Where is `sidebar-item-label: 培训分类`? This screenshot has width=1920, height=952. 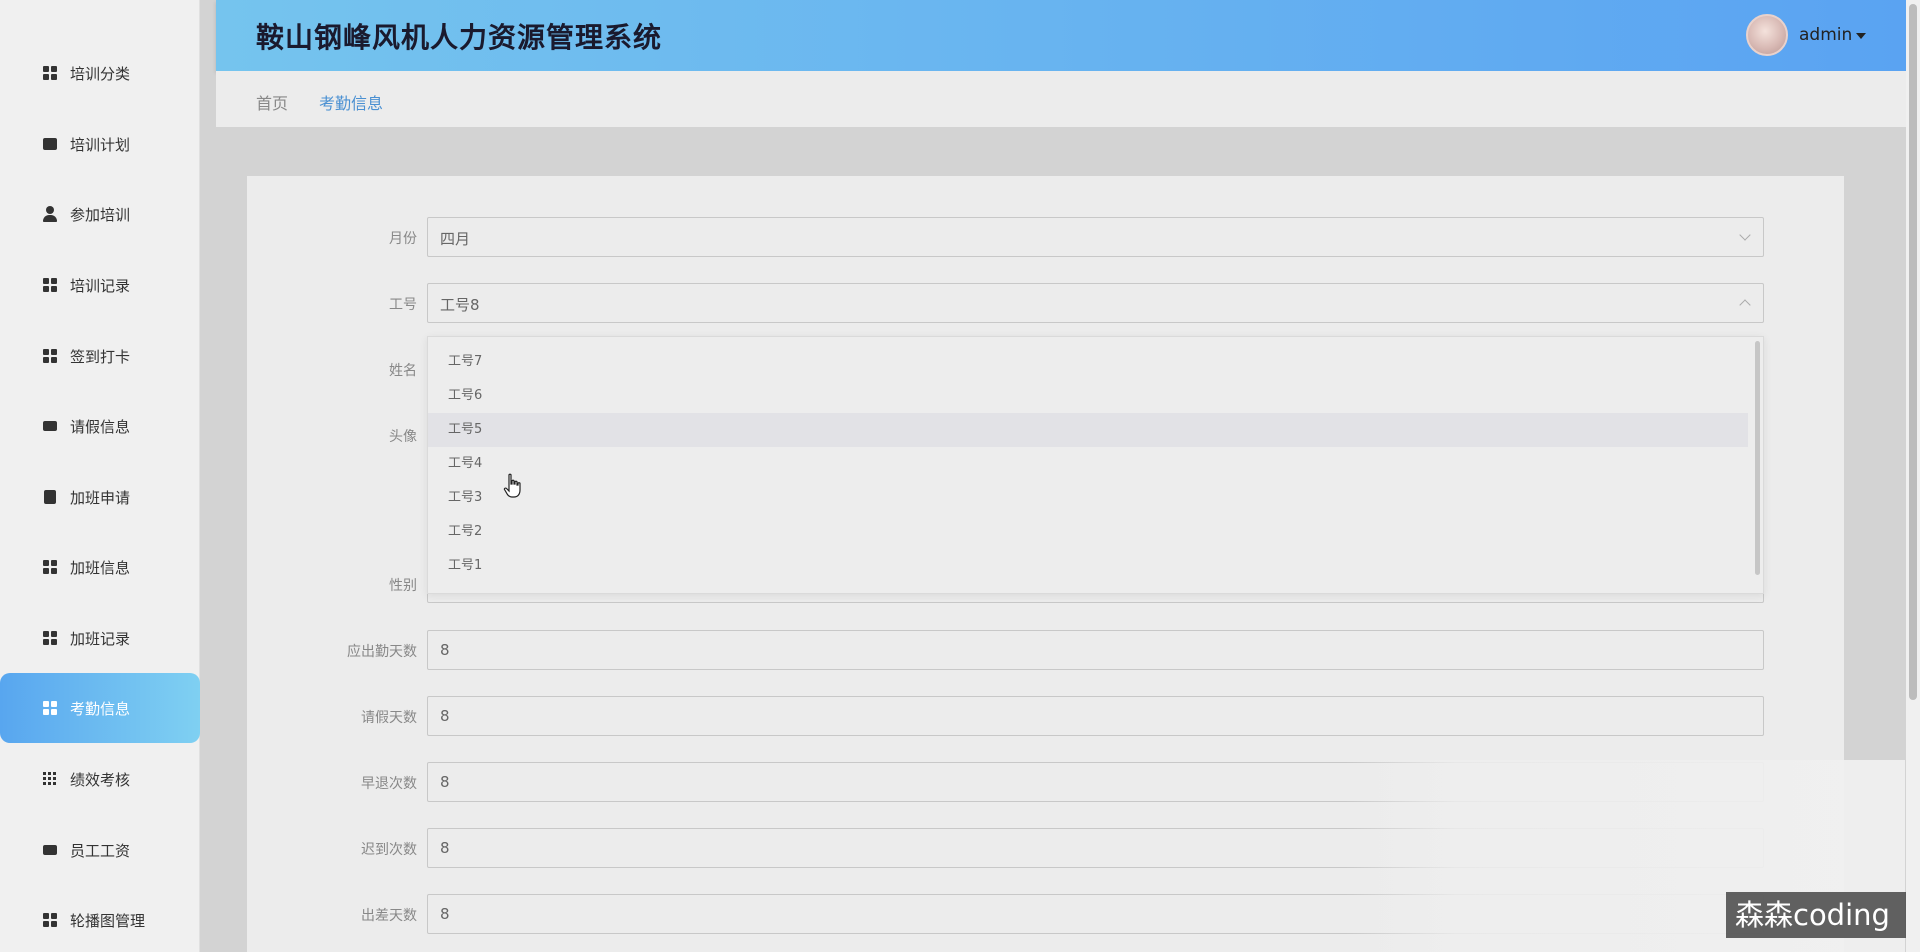
sidebar-item-label: 培训分类 is located at coordinates (100, 73).